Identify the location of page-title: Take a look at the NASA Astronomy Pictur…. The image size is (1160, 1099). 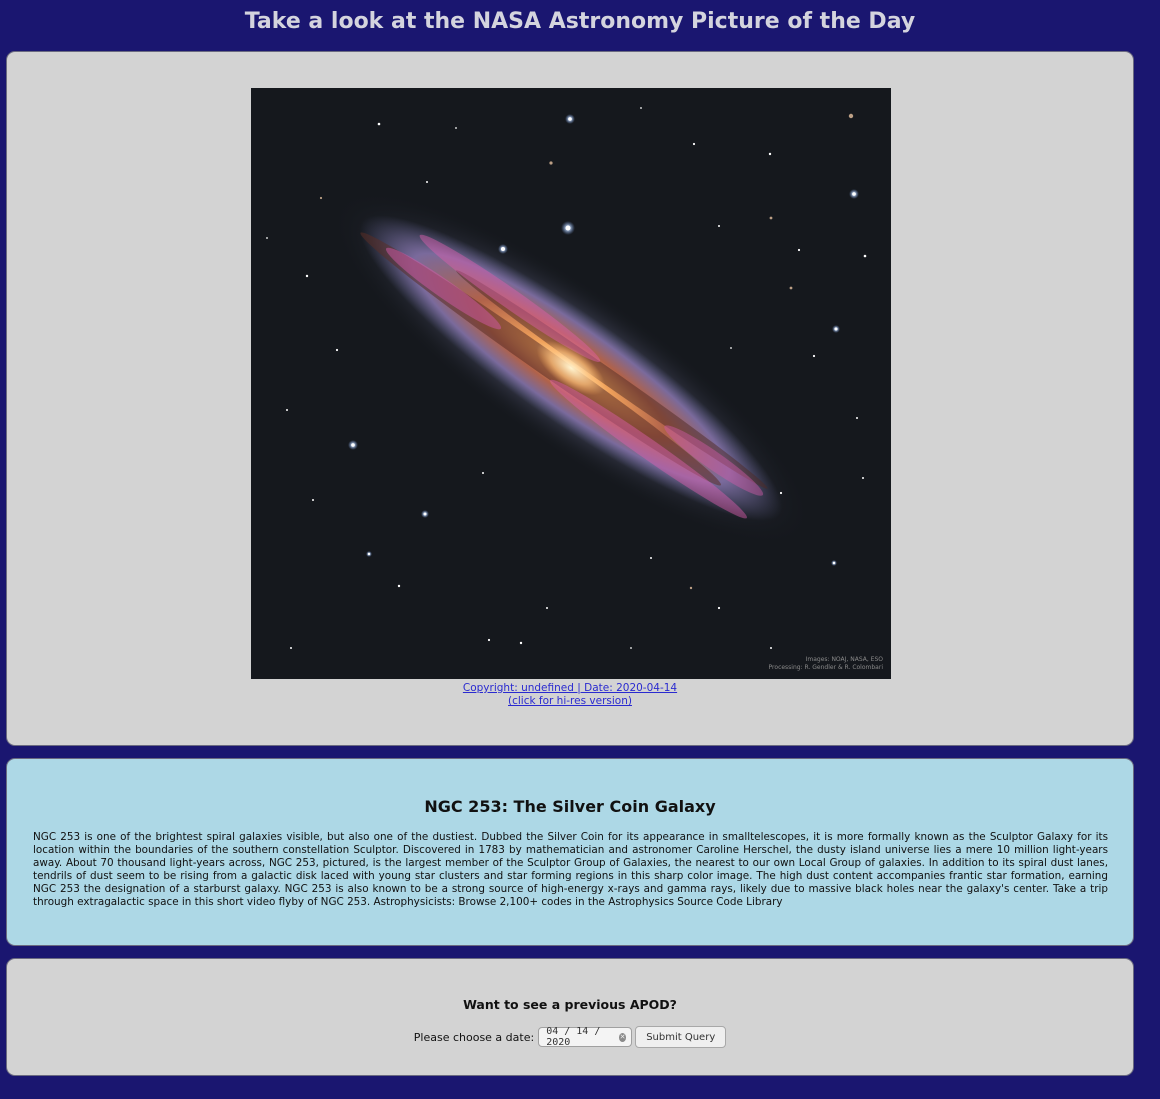
(580, 21).